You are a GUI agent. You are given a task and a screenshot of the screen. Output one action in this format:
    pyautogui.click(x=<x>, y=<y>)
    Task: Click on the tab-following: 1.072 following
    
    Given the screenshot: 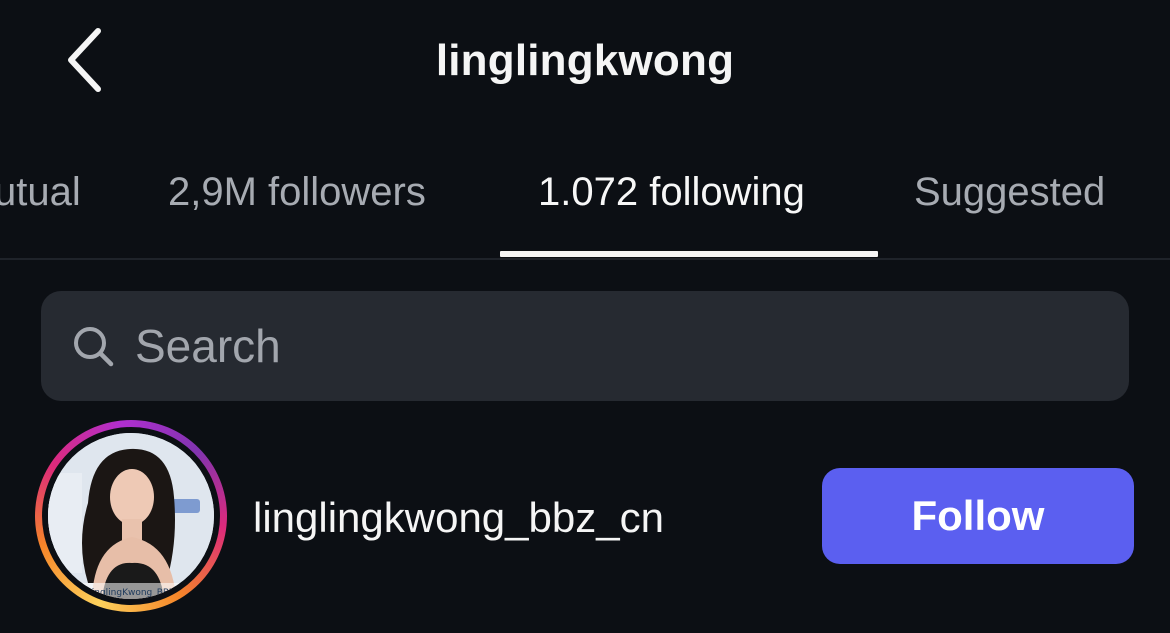 What is the action you would take?
    pyautogui.click(x=671, y=192)
    